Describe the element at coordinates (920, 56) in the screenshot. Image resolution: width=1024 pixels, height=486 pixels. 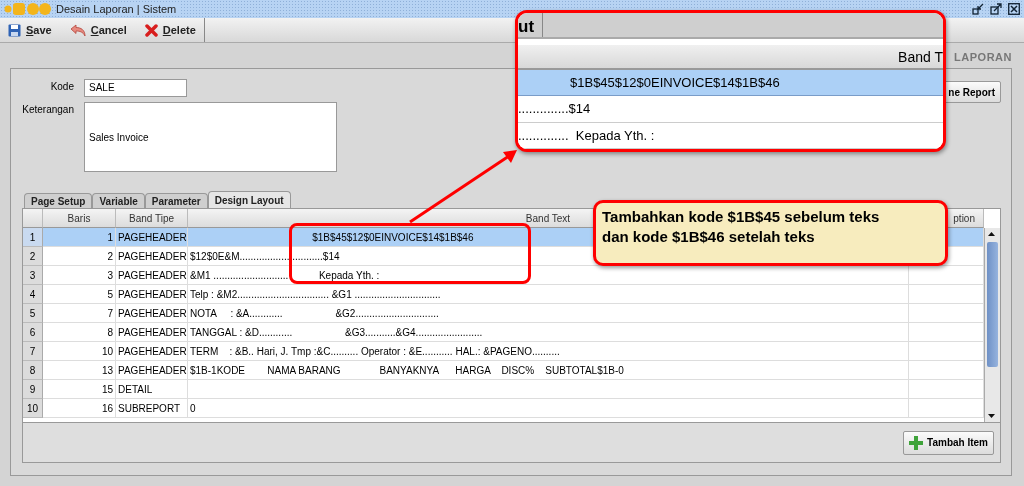
I see `column-header: Band T` at that location.